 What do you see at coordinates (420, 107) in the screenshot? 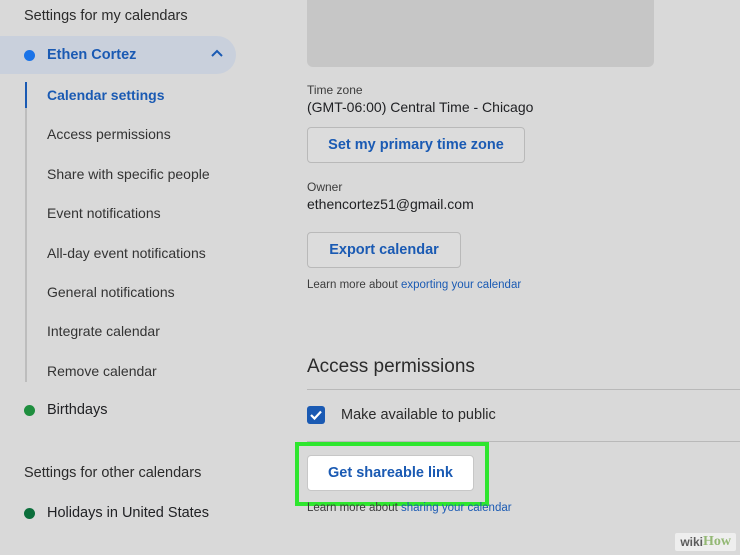
I see `time-zone-value: (GMT-06:00) Central Time - Chicago` at bounding box center [420, 107].